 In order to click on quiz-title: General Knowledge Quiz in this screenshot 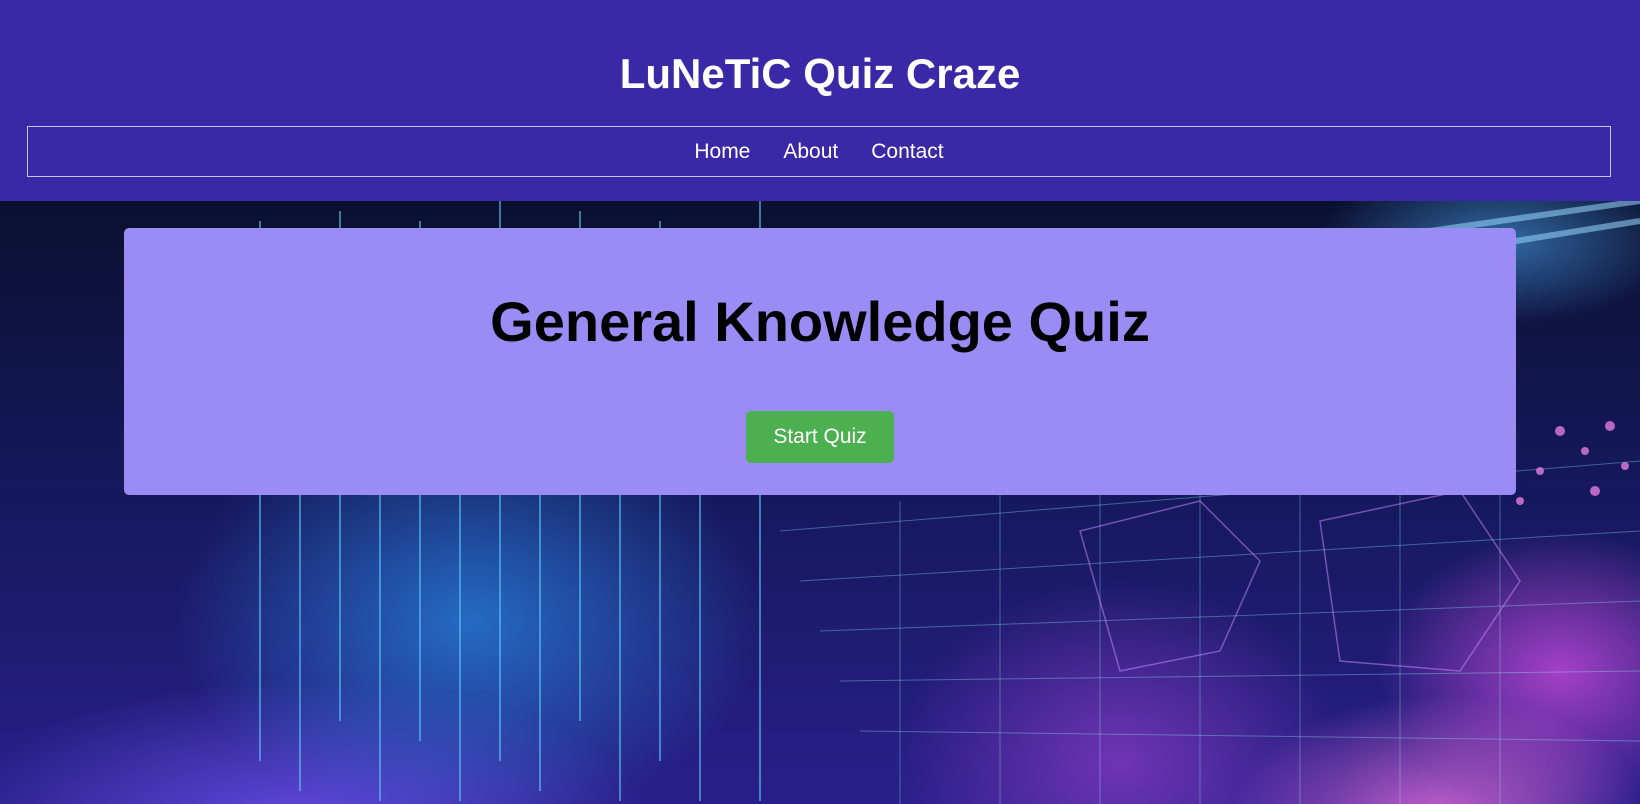, I will do `click(820, 321)`.